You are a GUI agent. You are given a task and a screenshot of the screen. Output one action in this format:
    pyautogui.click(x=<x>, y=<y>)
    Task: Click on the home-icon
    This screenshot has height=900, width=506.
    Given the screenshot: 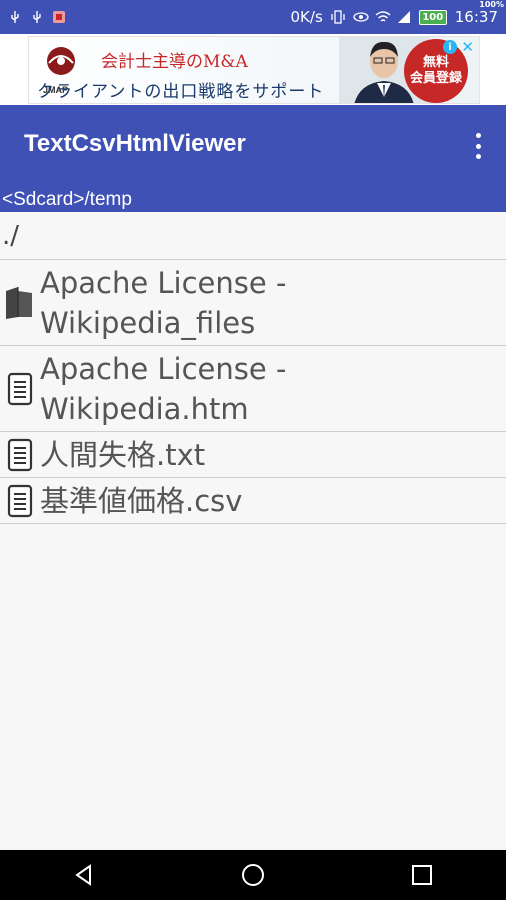 What is the action you would take?
    pyautogui.click(x=253, y=875)
    